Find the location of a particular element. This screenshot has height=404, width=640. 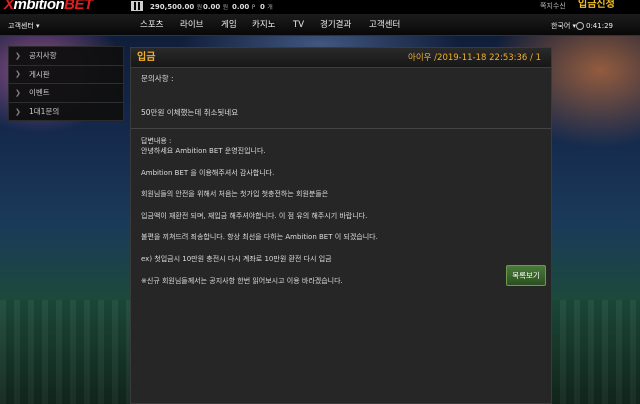

question-text: 50만원 이체했는데 취소됫네요 is located at coordinates (190, 112).